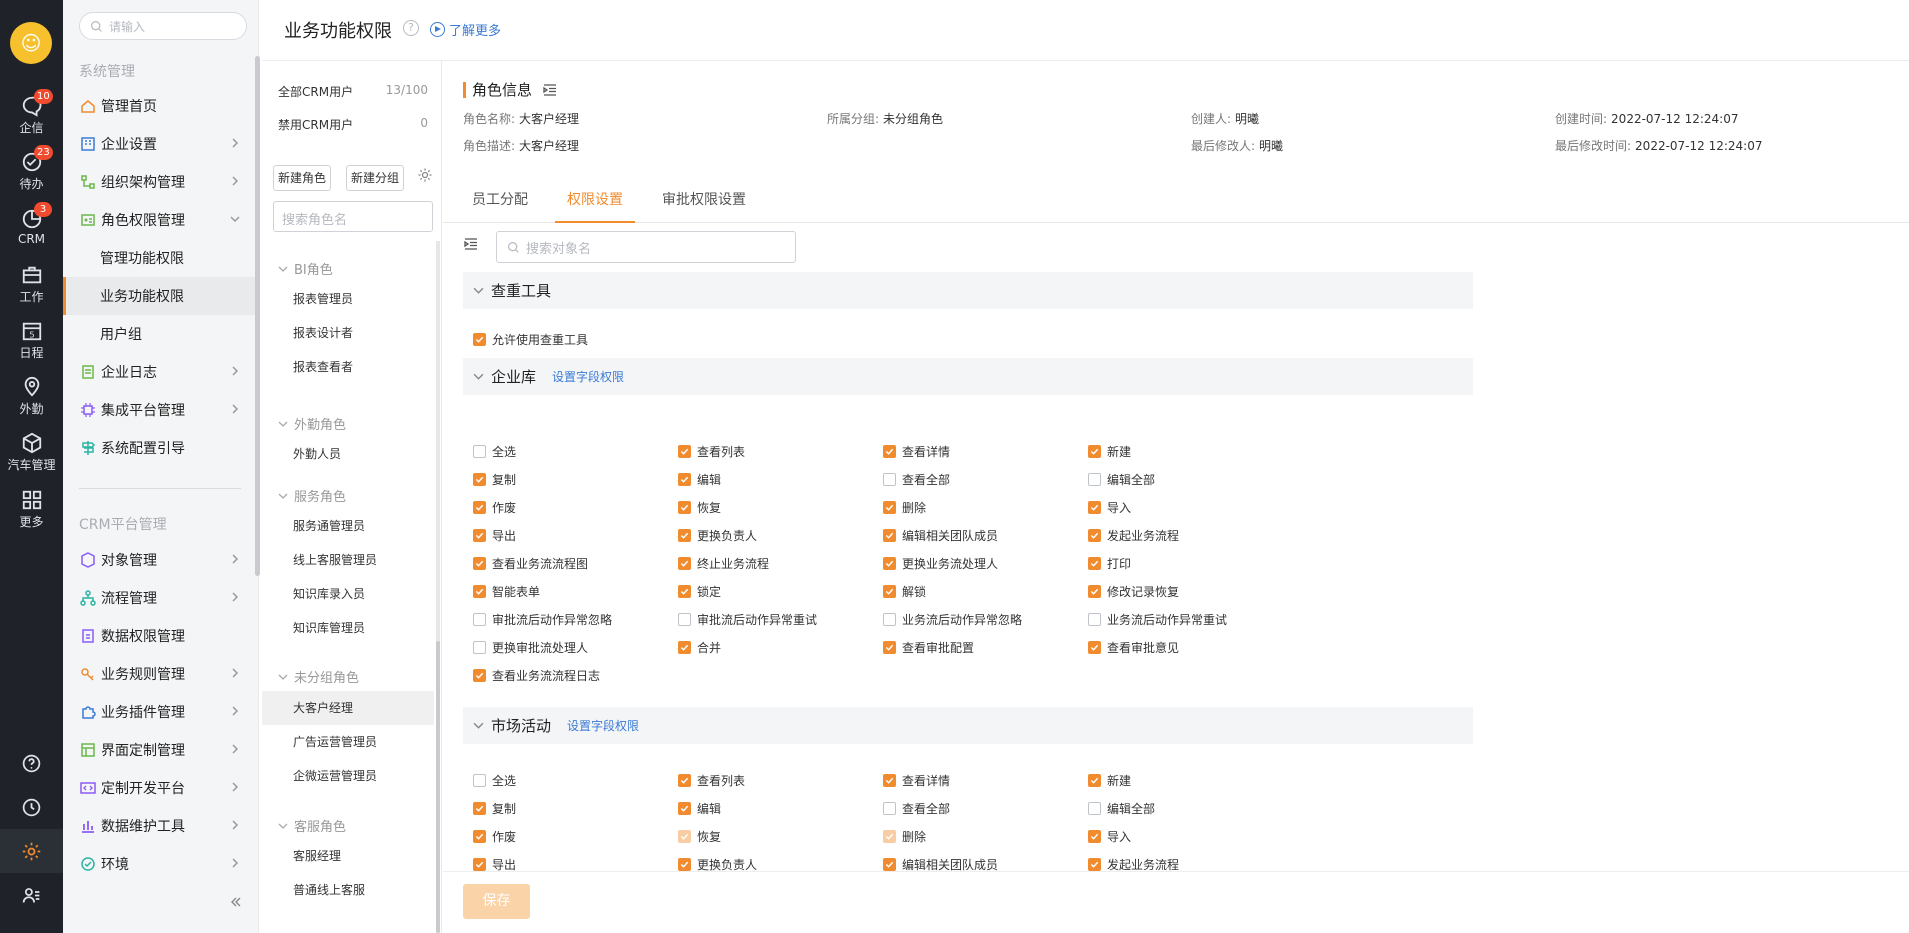  I want to click on nav-item-flow: 流程管理, so click(159, 598).